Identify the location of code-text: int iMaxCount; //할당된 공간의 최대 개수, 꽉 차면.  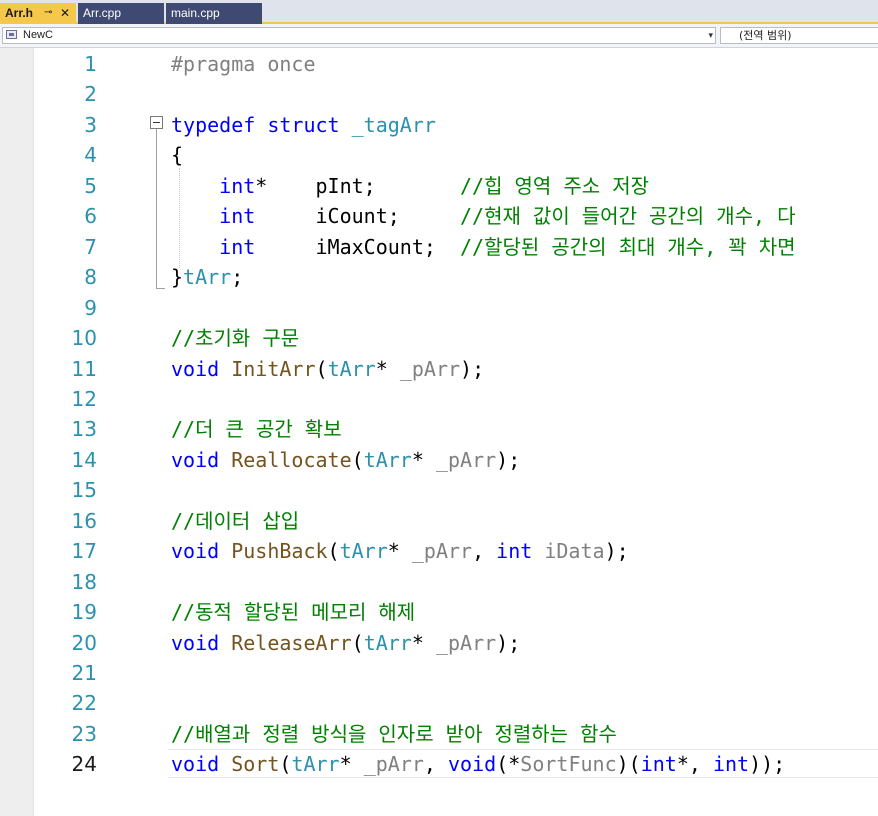
(483, 247).